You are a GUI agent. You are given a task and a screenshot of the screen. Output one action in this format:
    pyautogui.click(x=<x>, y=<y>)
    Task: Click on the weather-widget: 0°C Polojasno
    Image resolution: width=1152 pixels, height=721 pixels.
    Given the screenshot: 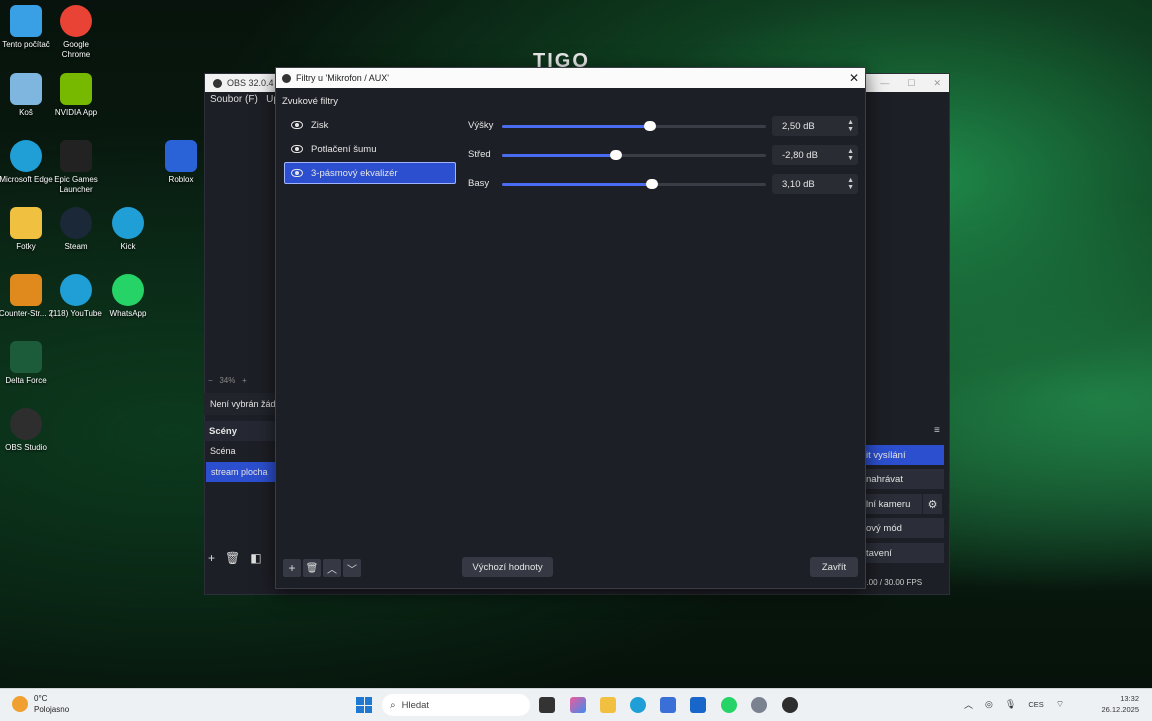 What is the action you would take?
    pyautogui.click(x=40, y=704)
    